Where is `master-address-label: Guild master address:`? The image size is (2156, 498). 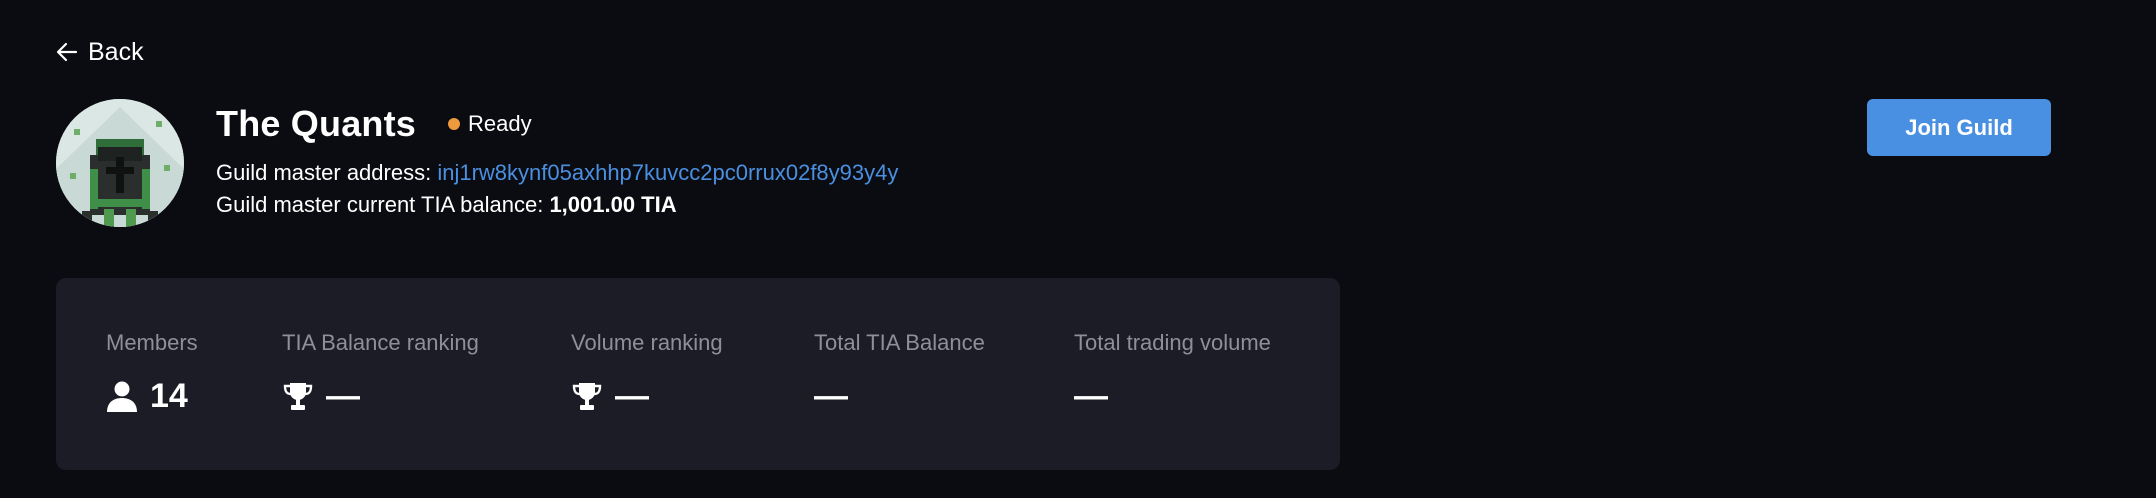 master-address-label: Guild master address: is located at coordinates (324, 172).